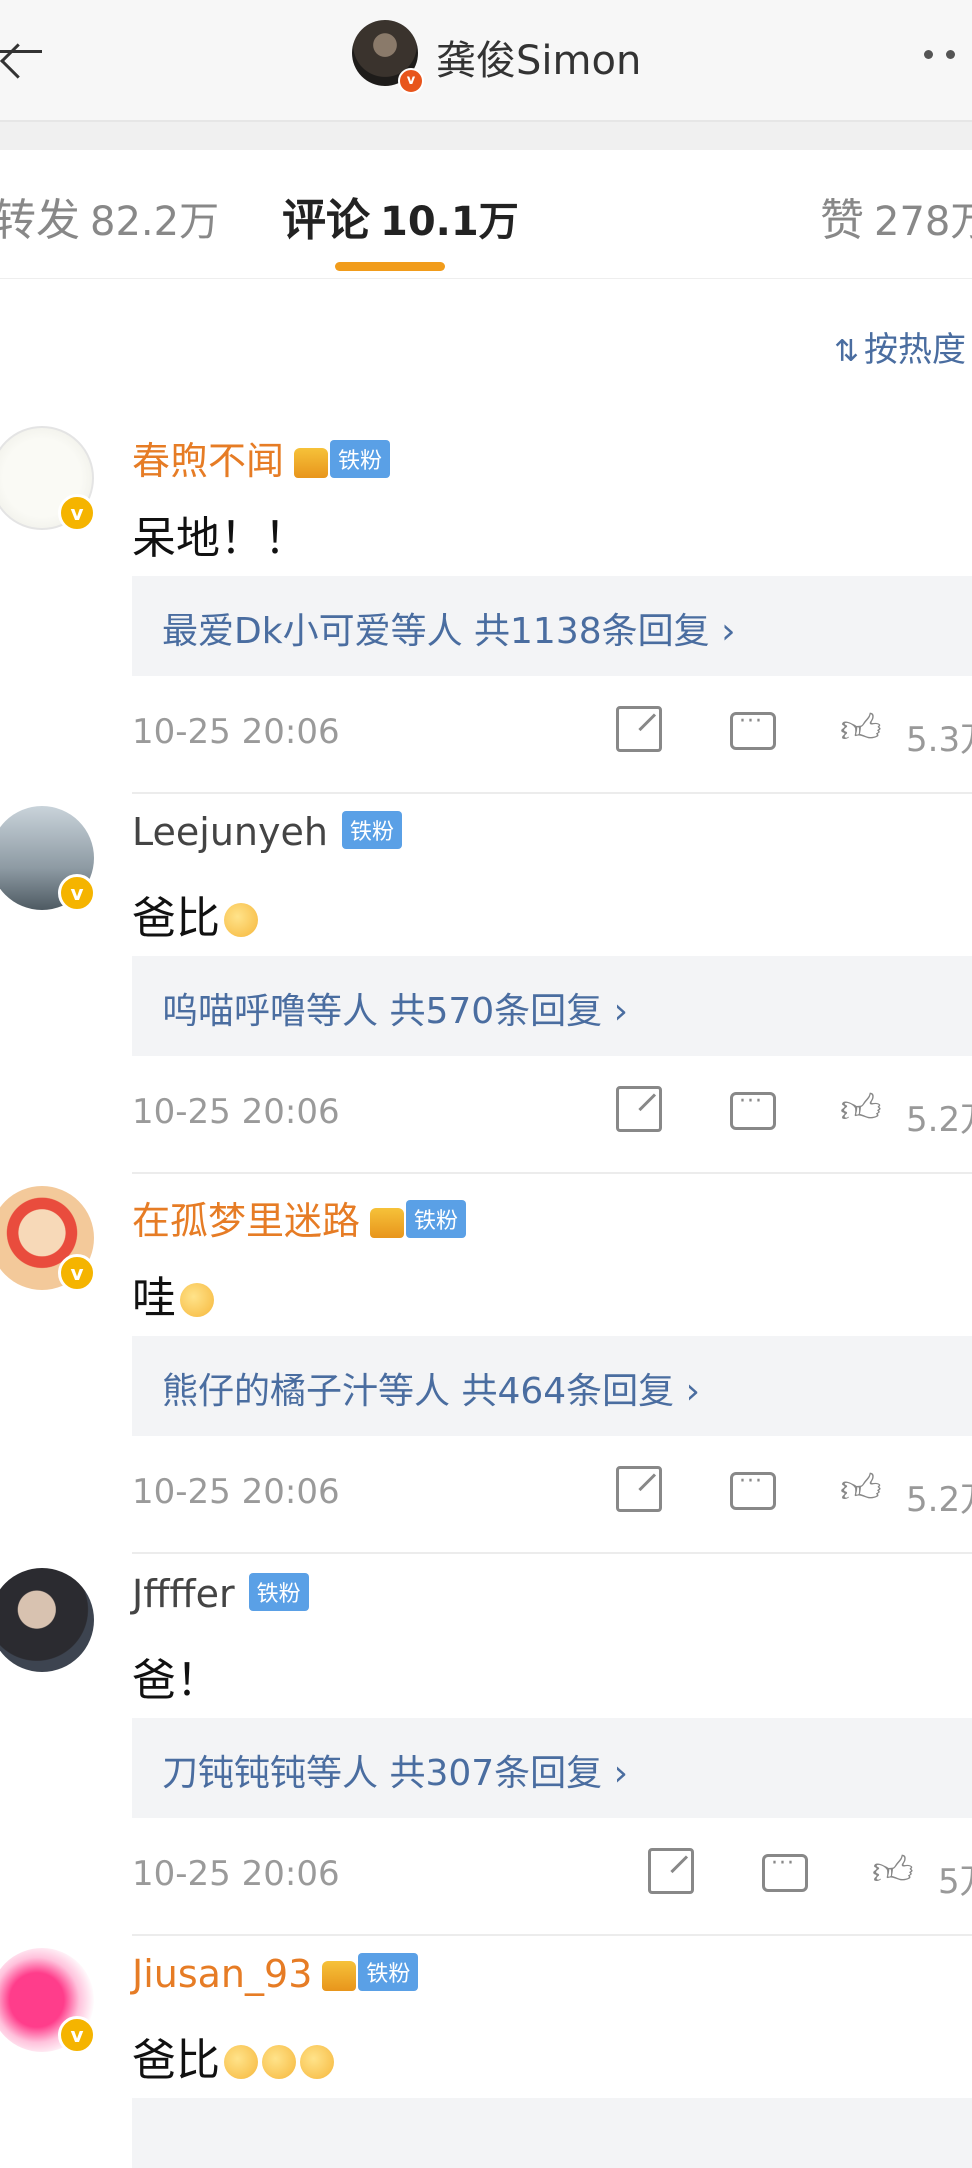  I want to click on top-bar: v 龚俊Simon, so click(486, 61).